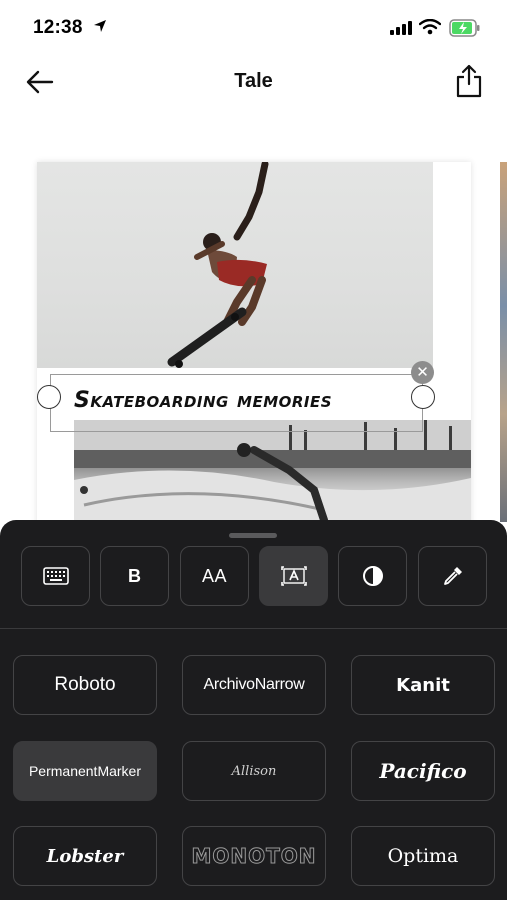 The height and width of the screenshot is (900, 507). What do you see at coordinates (272, 471) in the screenshot?
I see `skatepark-photo` at bounding box center [272, 471].